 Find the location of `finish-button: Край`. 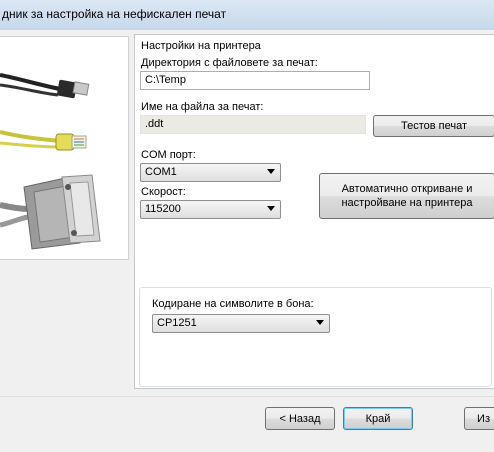

finish-button: Край is located at coordinates (378, 418).